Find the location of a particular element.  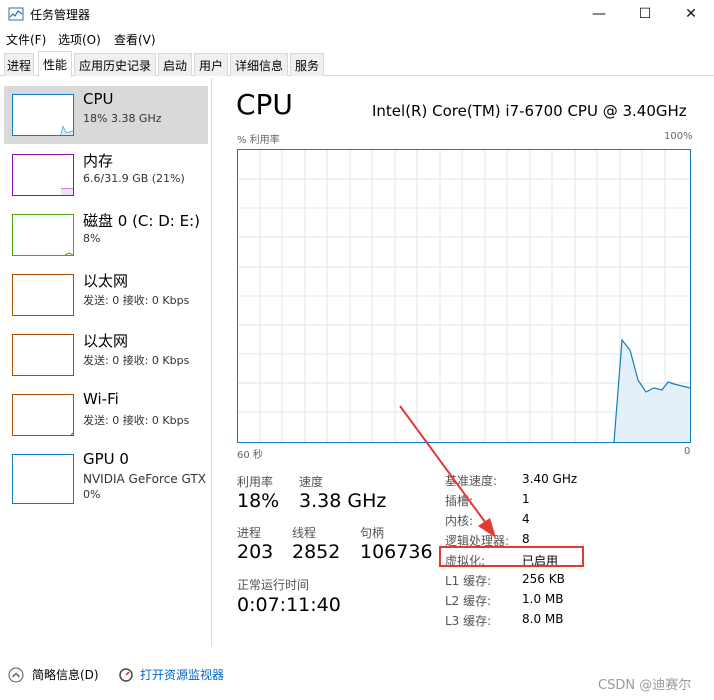

summary-toggle: 简略信息(D) is located at coordinates (53, 674).